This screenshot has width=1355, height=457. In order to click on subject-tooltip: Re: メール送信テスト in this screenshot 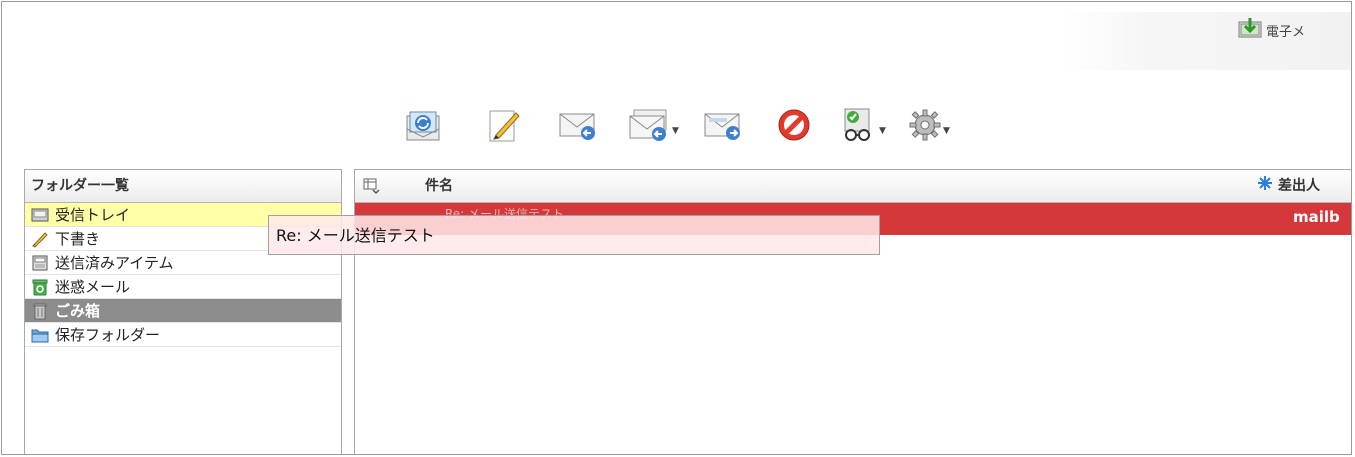, I will do `click(574, 235)`.